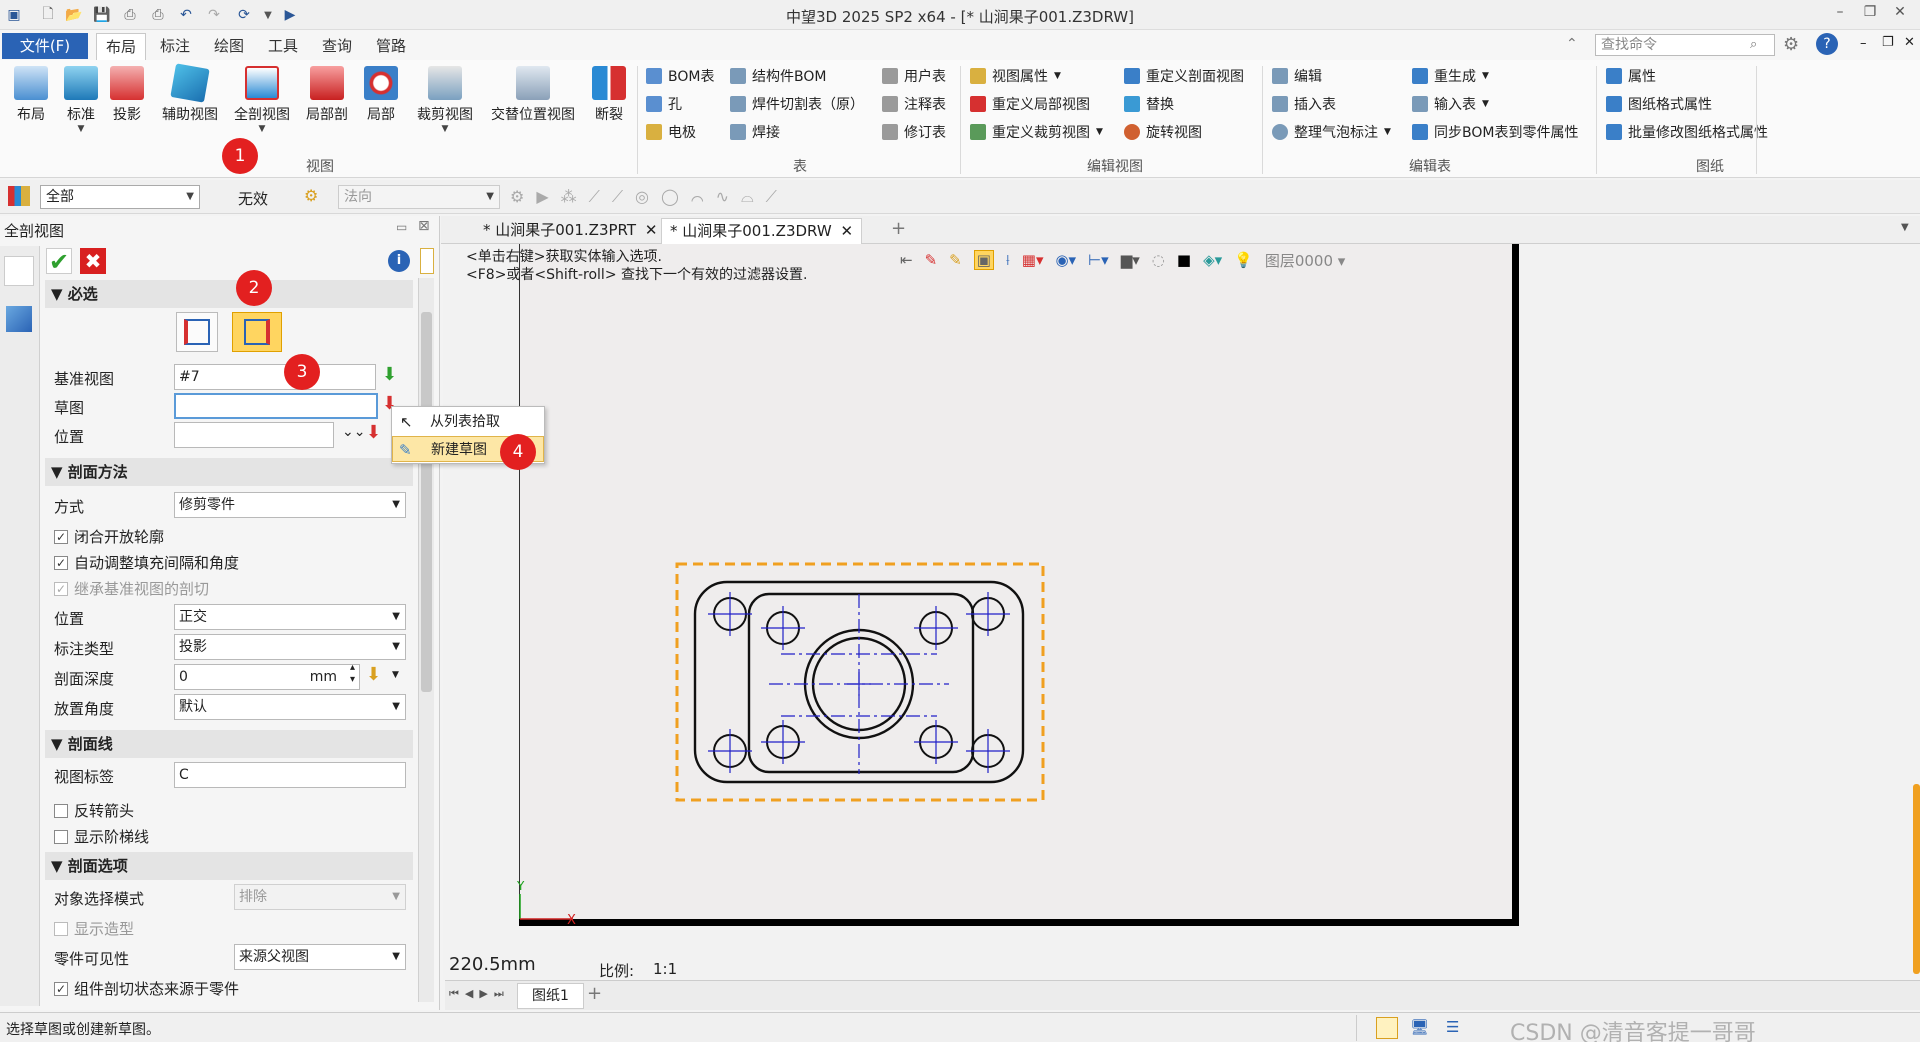 The width and height of the screenshot is (1920, 1042). What do you see at coordinates (121, 46) in the screenshot?
I see `tab-layout: 布局` at bounding box center [121, 46].